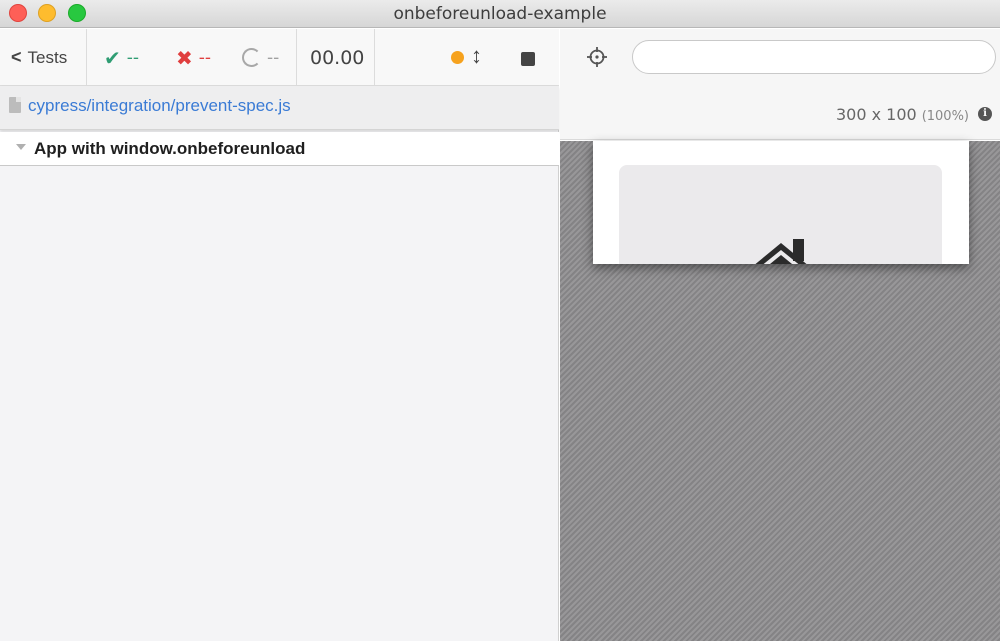 This screenshot has width=1000, height=641. I want to click on reporter-toolbar: < Tests ✔ -- ✖ -- -- 00.00 ↕, so click(279, 57).